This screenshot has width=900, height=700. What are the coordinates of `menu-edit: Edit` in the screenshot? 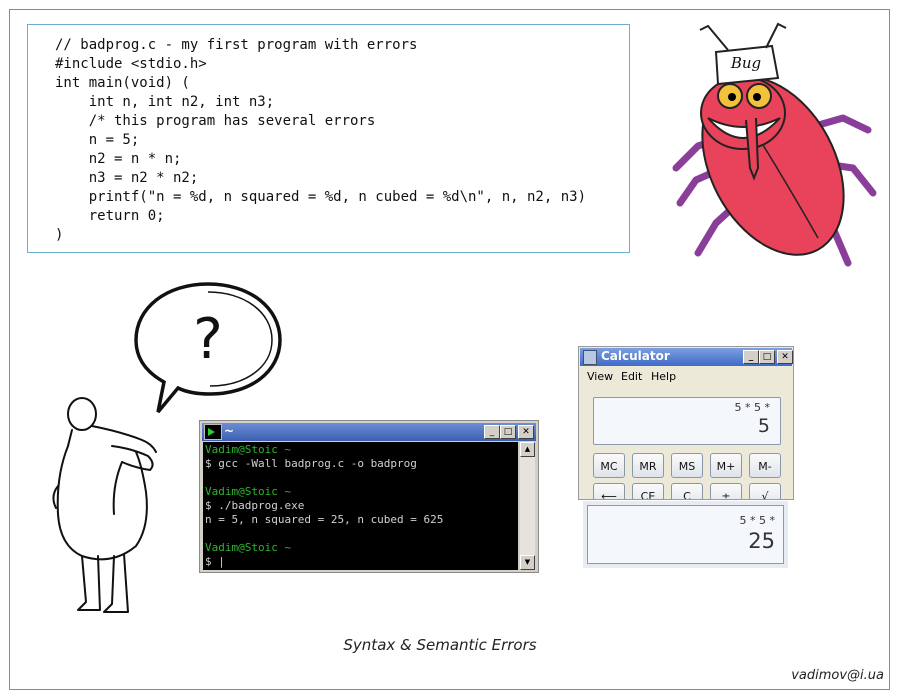 It's located at (631, 376).